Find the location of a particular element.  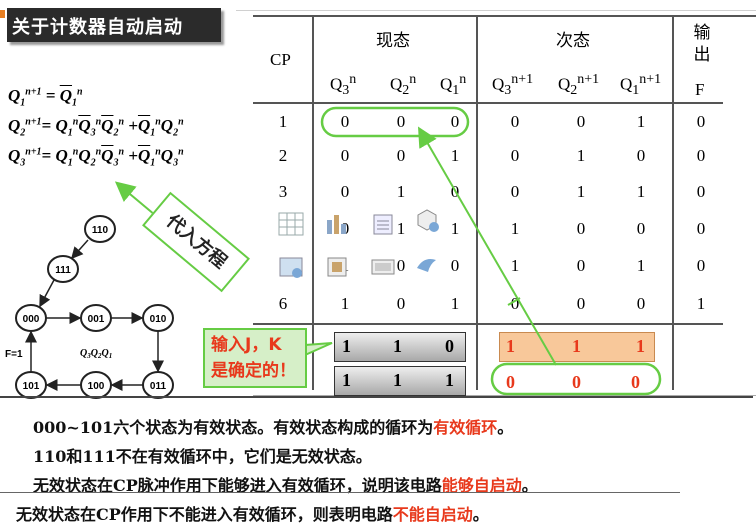

desc-line-1: 000~101六个状态为有效状态。有效状态构成的循环为有效循环。 is located at coordinates (273, 427).